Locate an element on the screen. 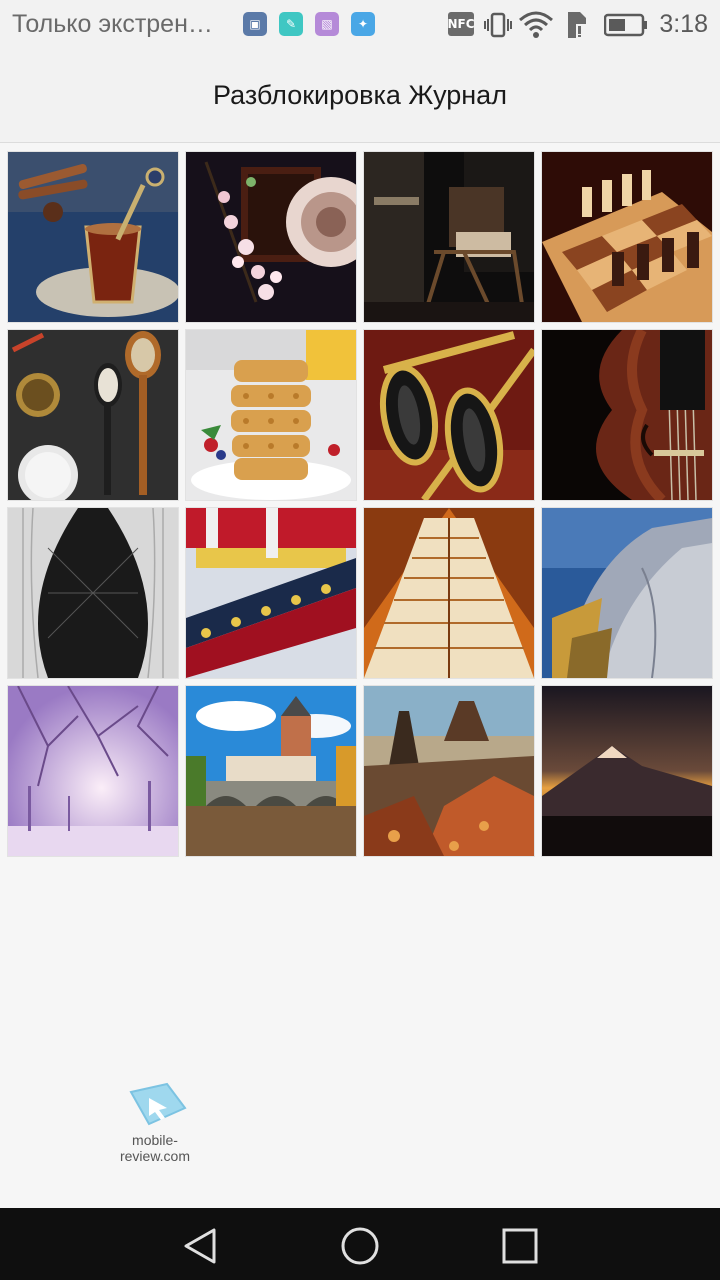 This screenshot has height=1280, width=720. home-button is located at coordinates (360, 1246).